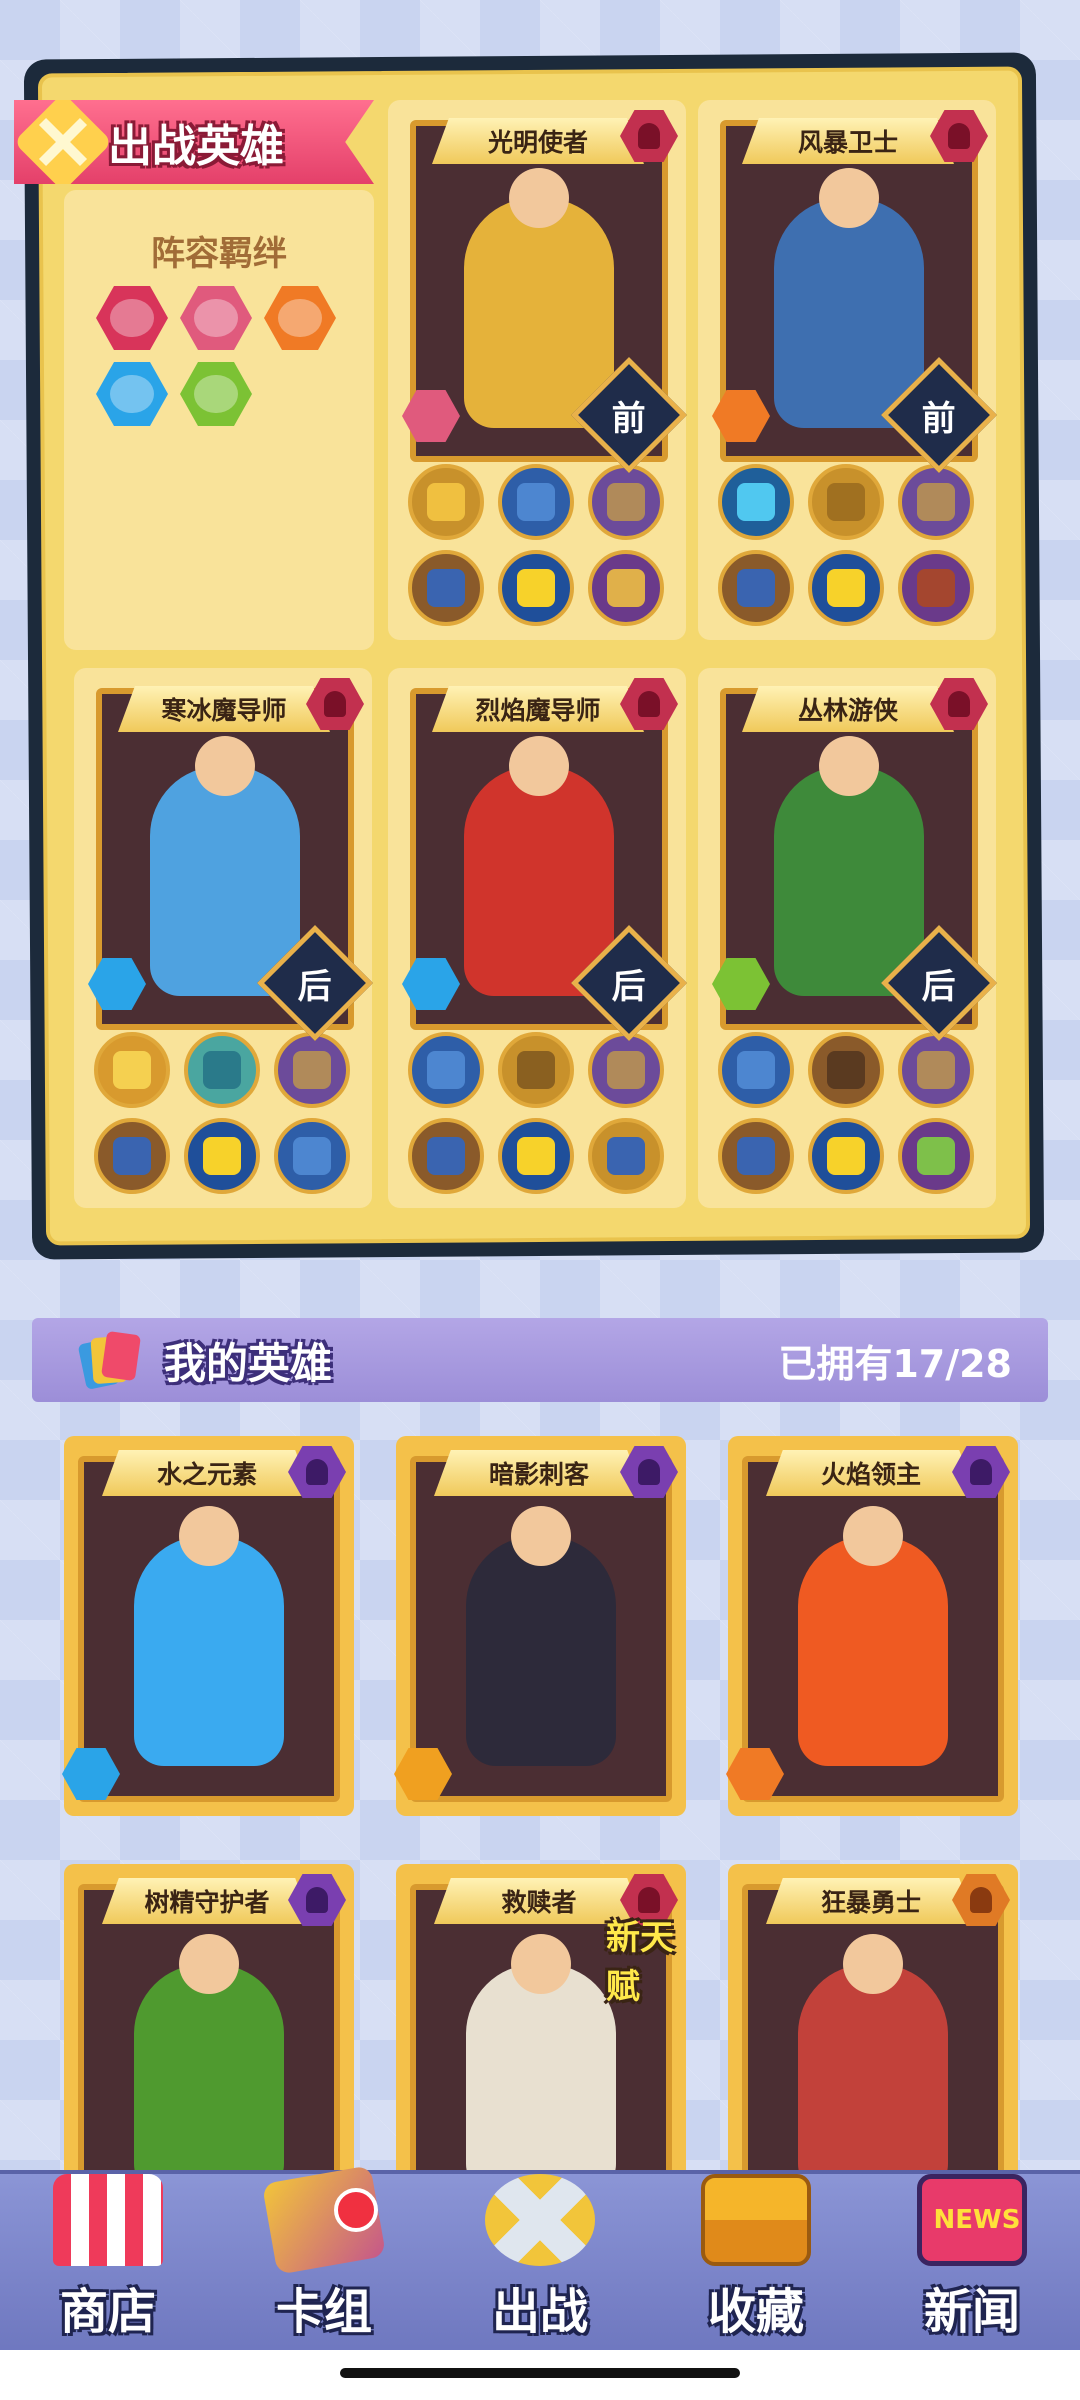  I want to click on battle-hero-card: 光明使者 前, so click(537, 370).